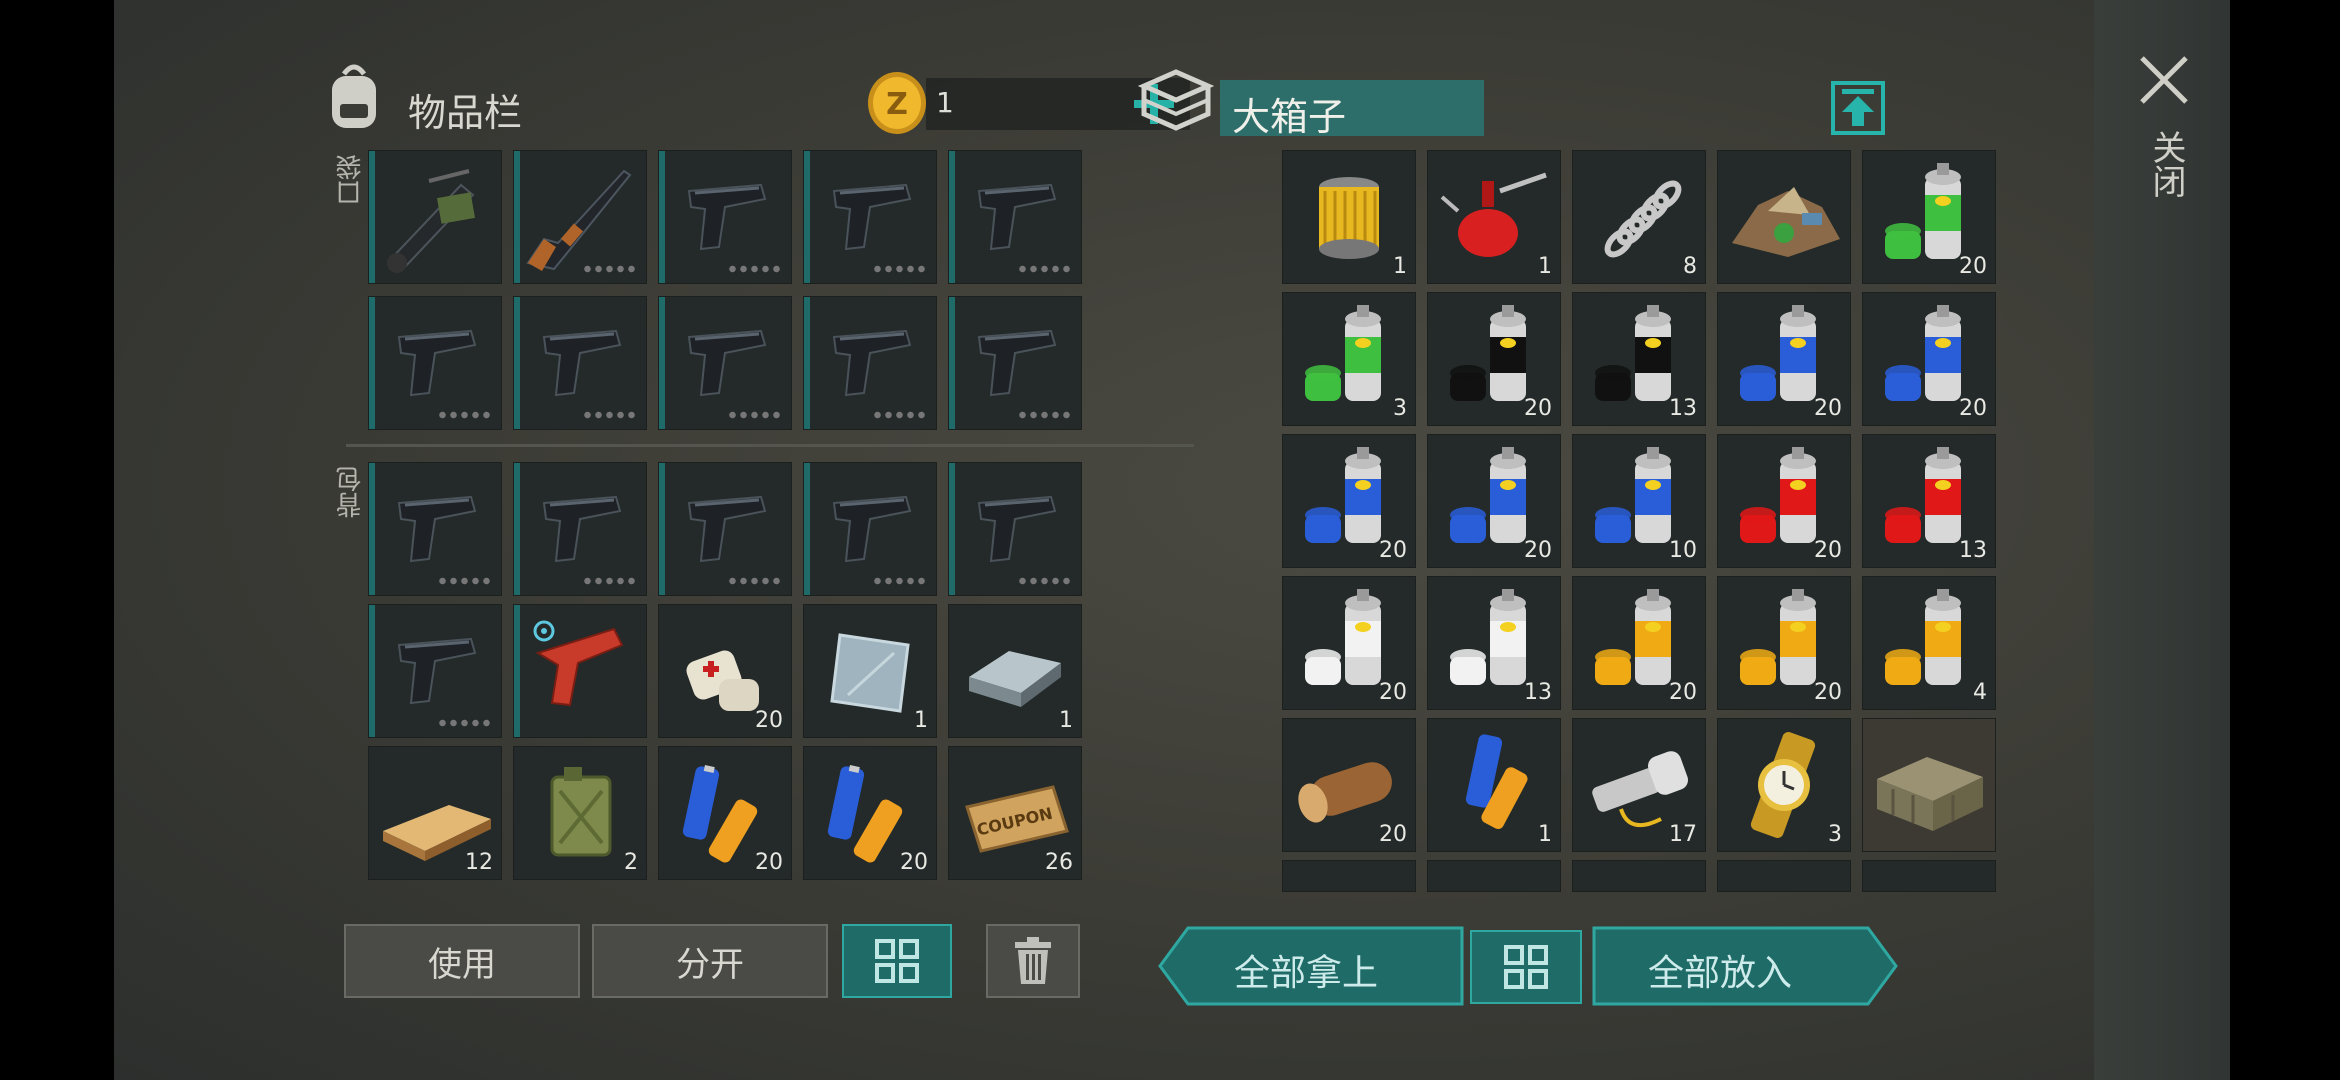 Image resolution: width=2340 pixels, height=1080 pixels. I want to click on container-sort-button, so click(1526, 967).